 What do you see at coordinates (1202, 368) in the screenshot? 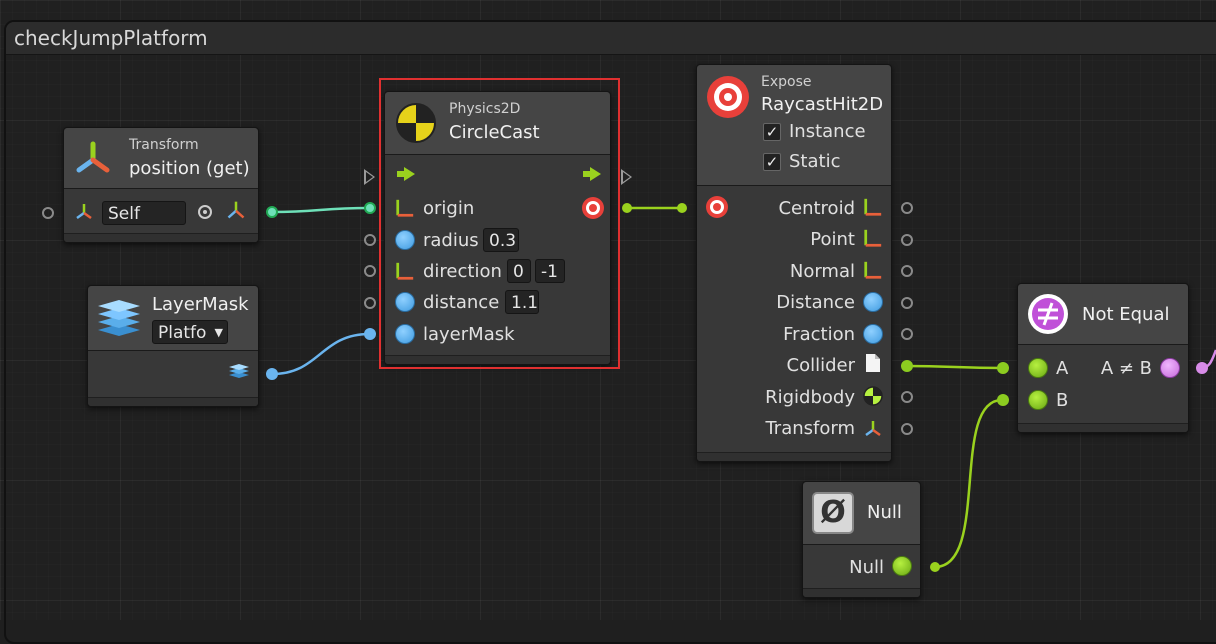
I see `bool-output-port` at bounding box center [1202, 368].